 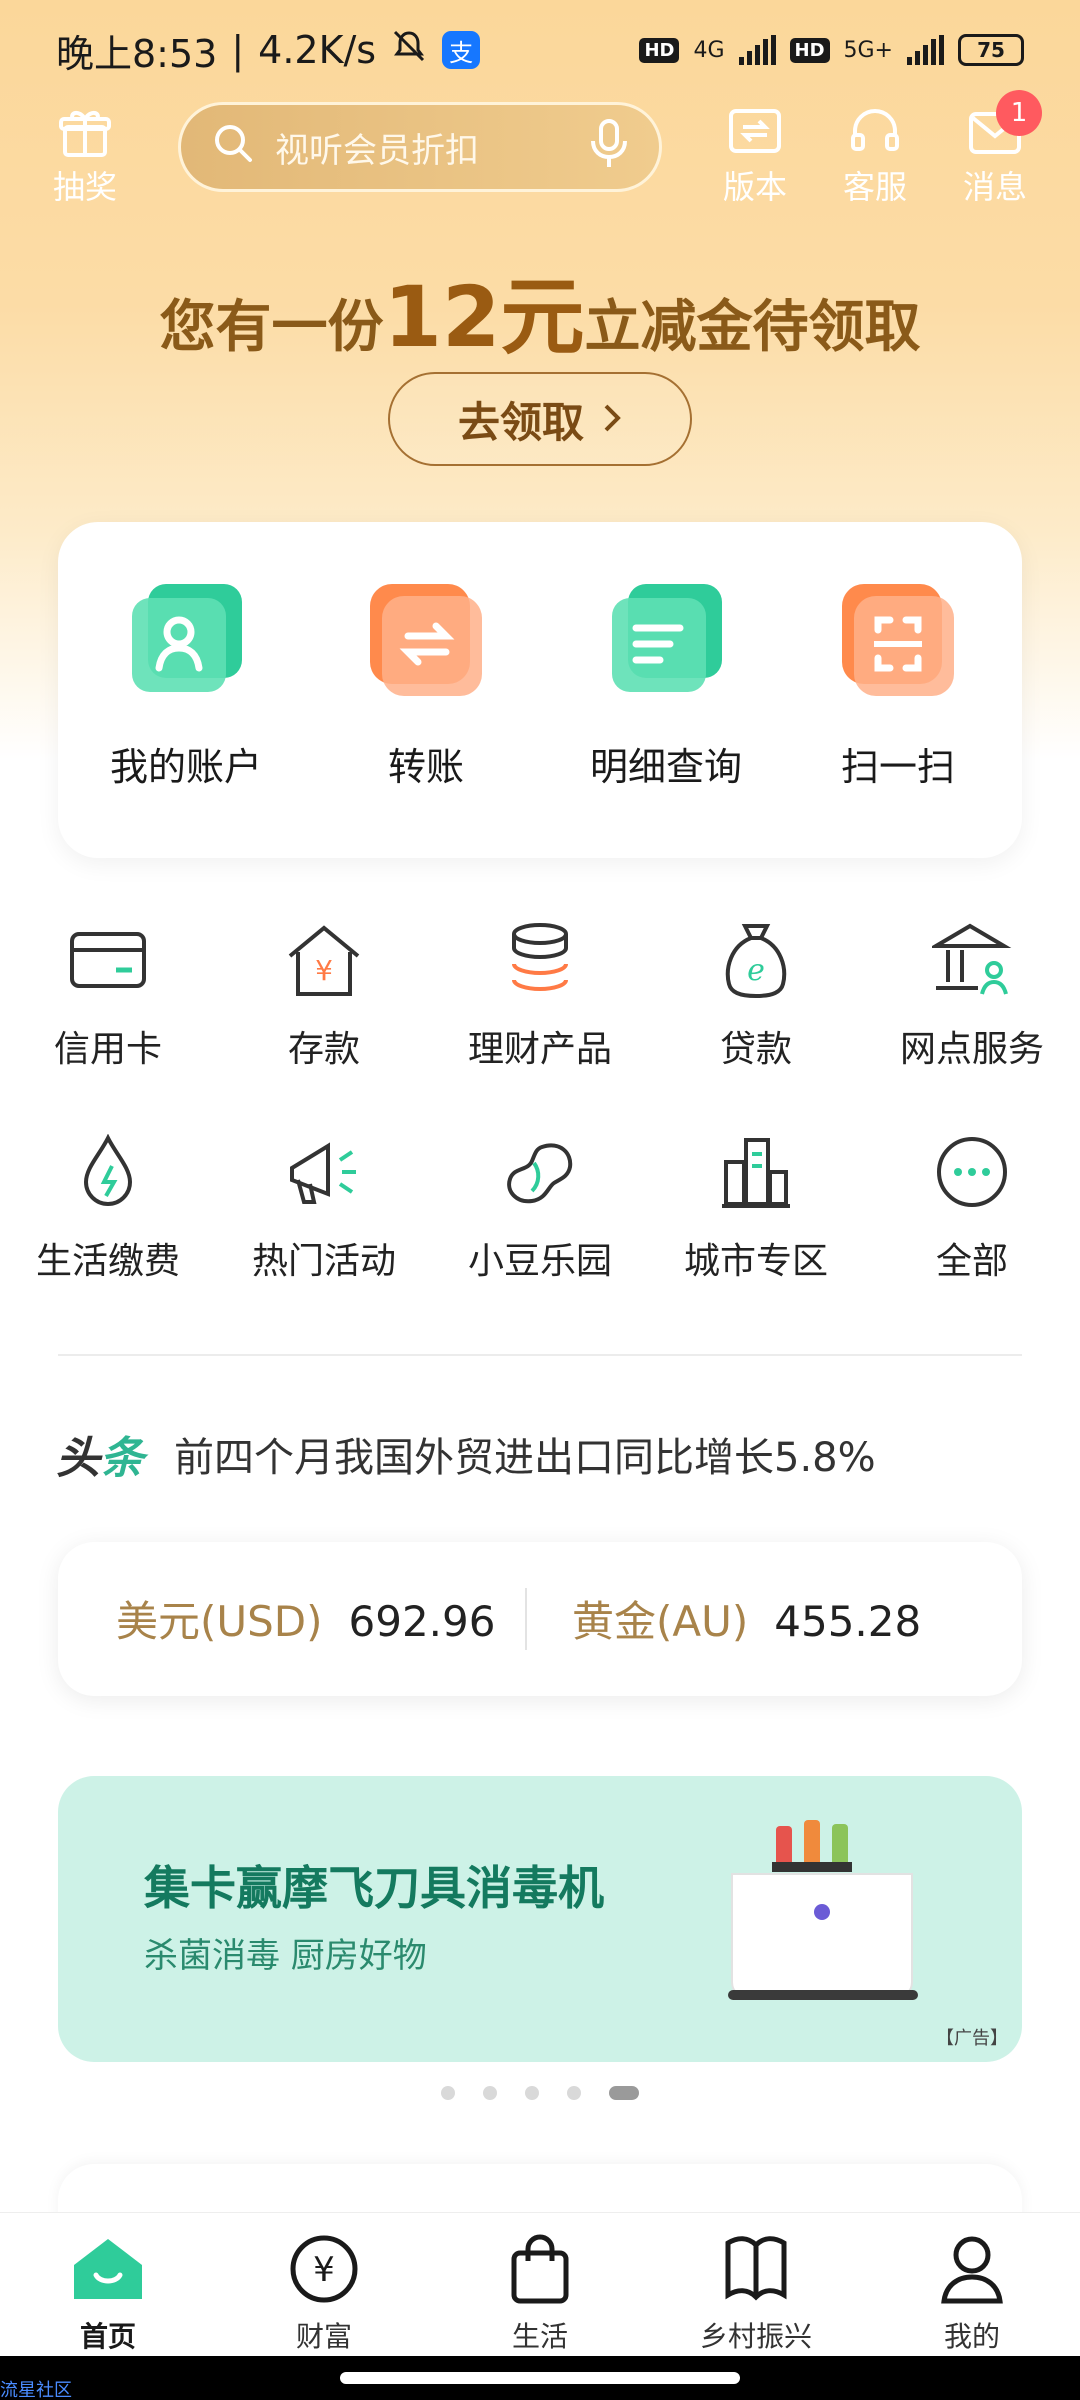 I want to click on headline-text: 前四个月我国外贸进出口同比增长5.8%, so click(x=525, y=1458).